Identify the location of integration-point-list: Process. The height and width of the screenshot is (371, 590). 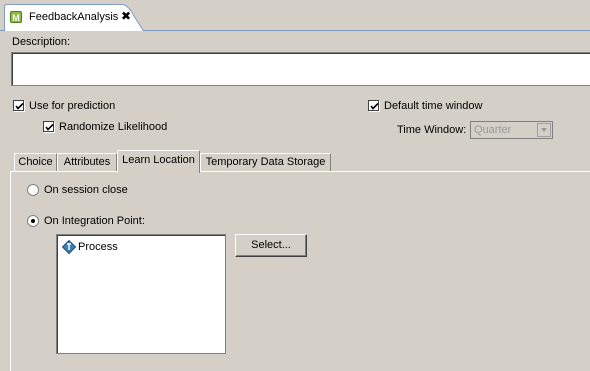
(141, 294).